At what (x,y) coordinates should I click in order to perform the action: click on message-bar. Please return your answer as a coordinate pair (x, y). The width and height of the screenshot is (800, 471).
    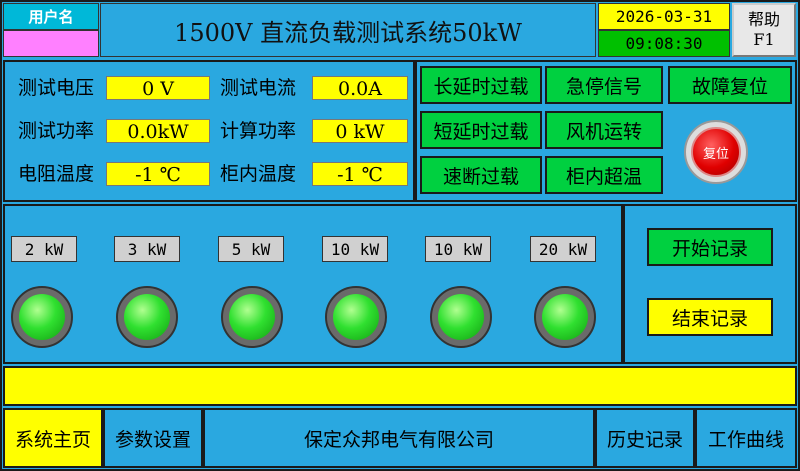
    Looking at the image, I should click on (400, 386).